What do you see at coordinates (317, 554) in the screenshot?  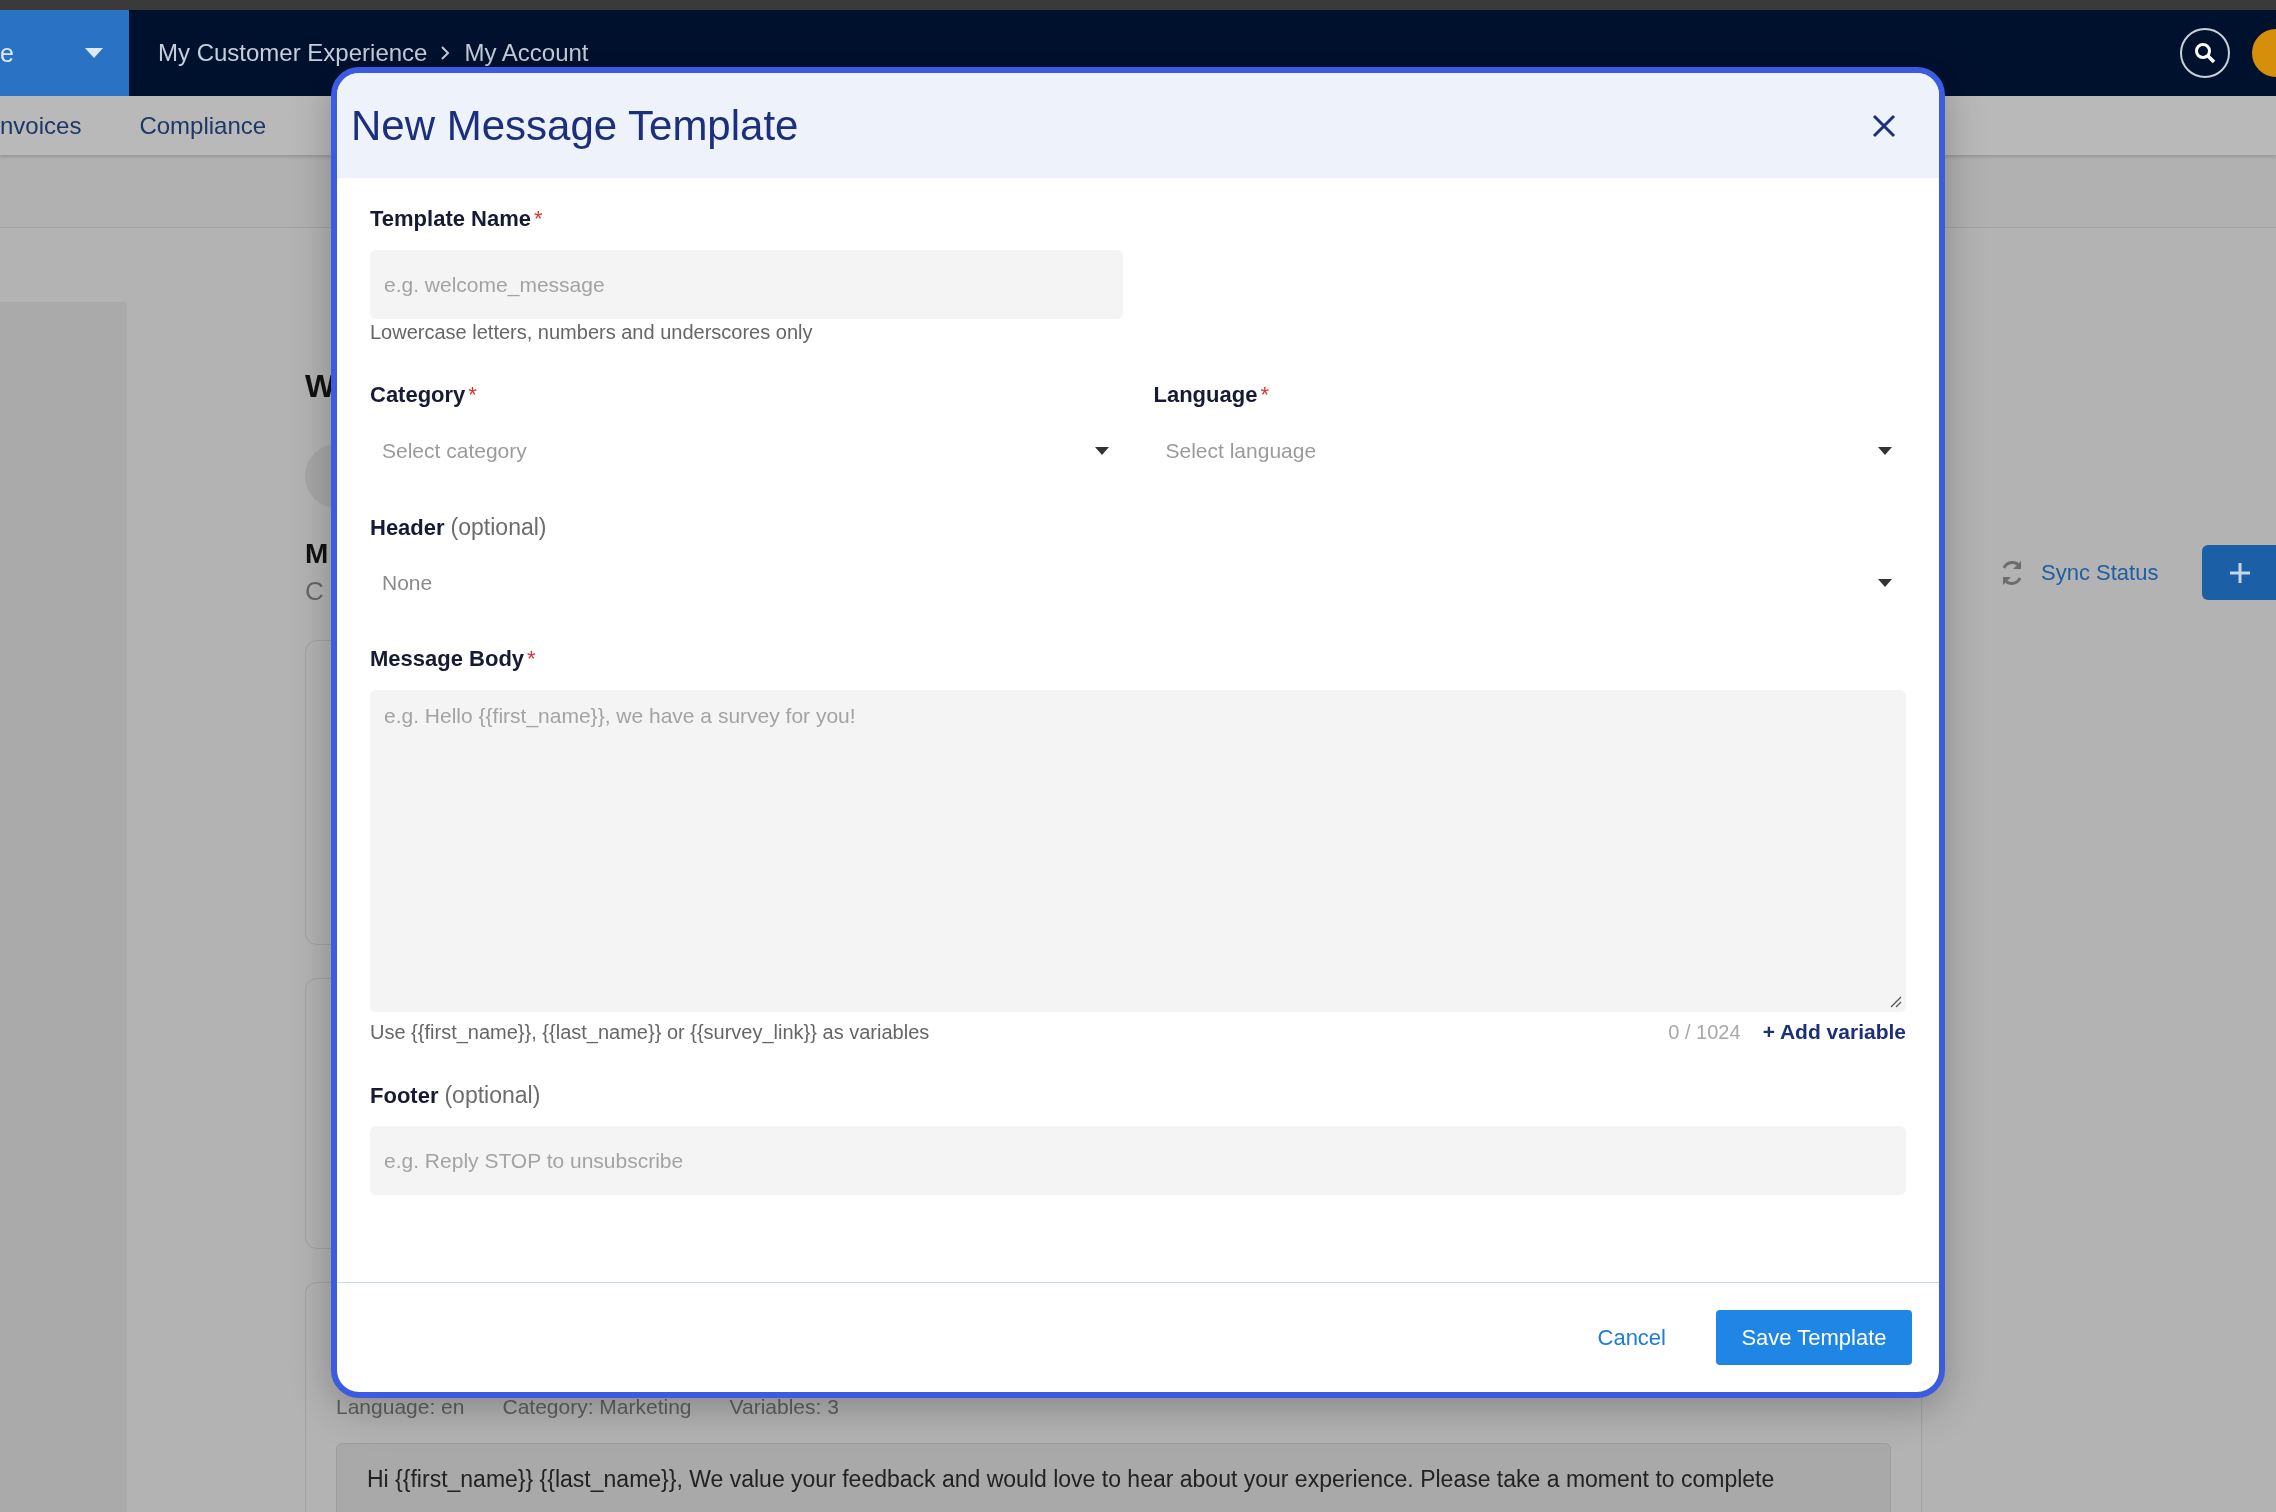 I see `section-title: M` at bounding box center [317, 554].